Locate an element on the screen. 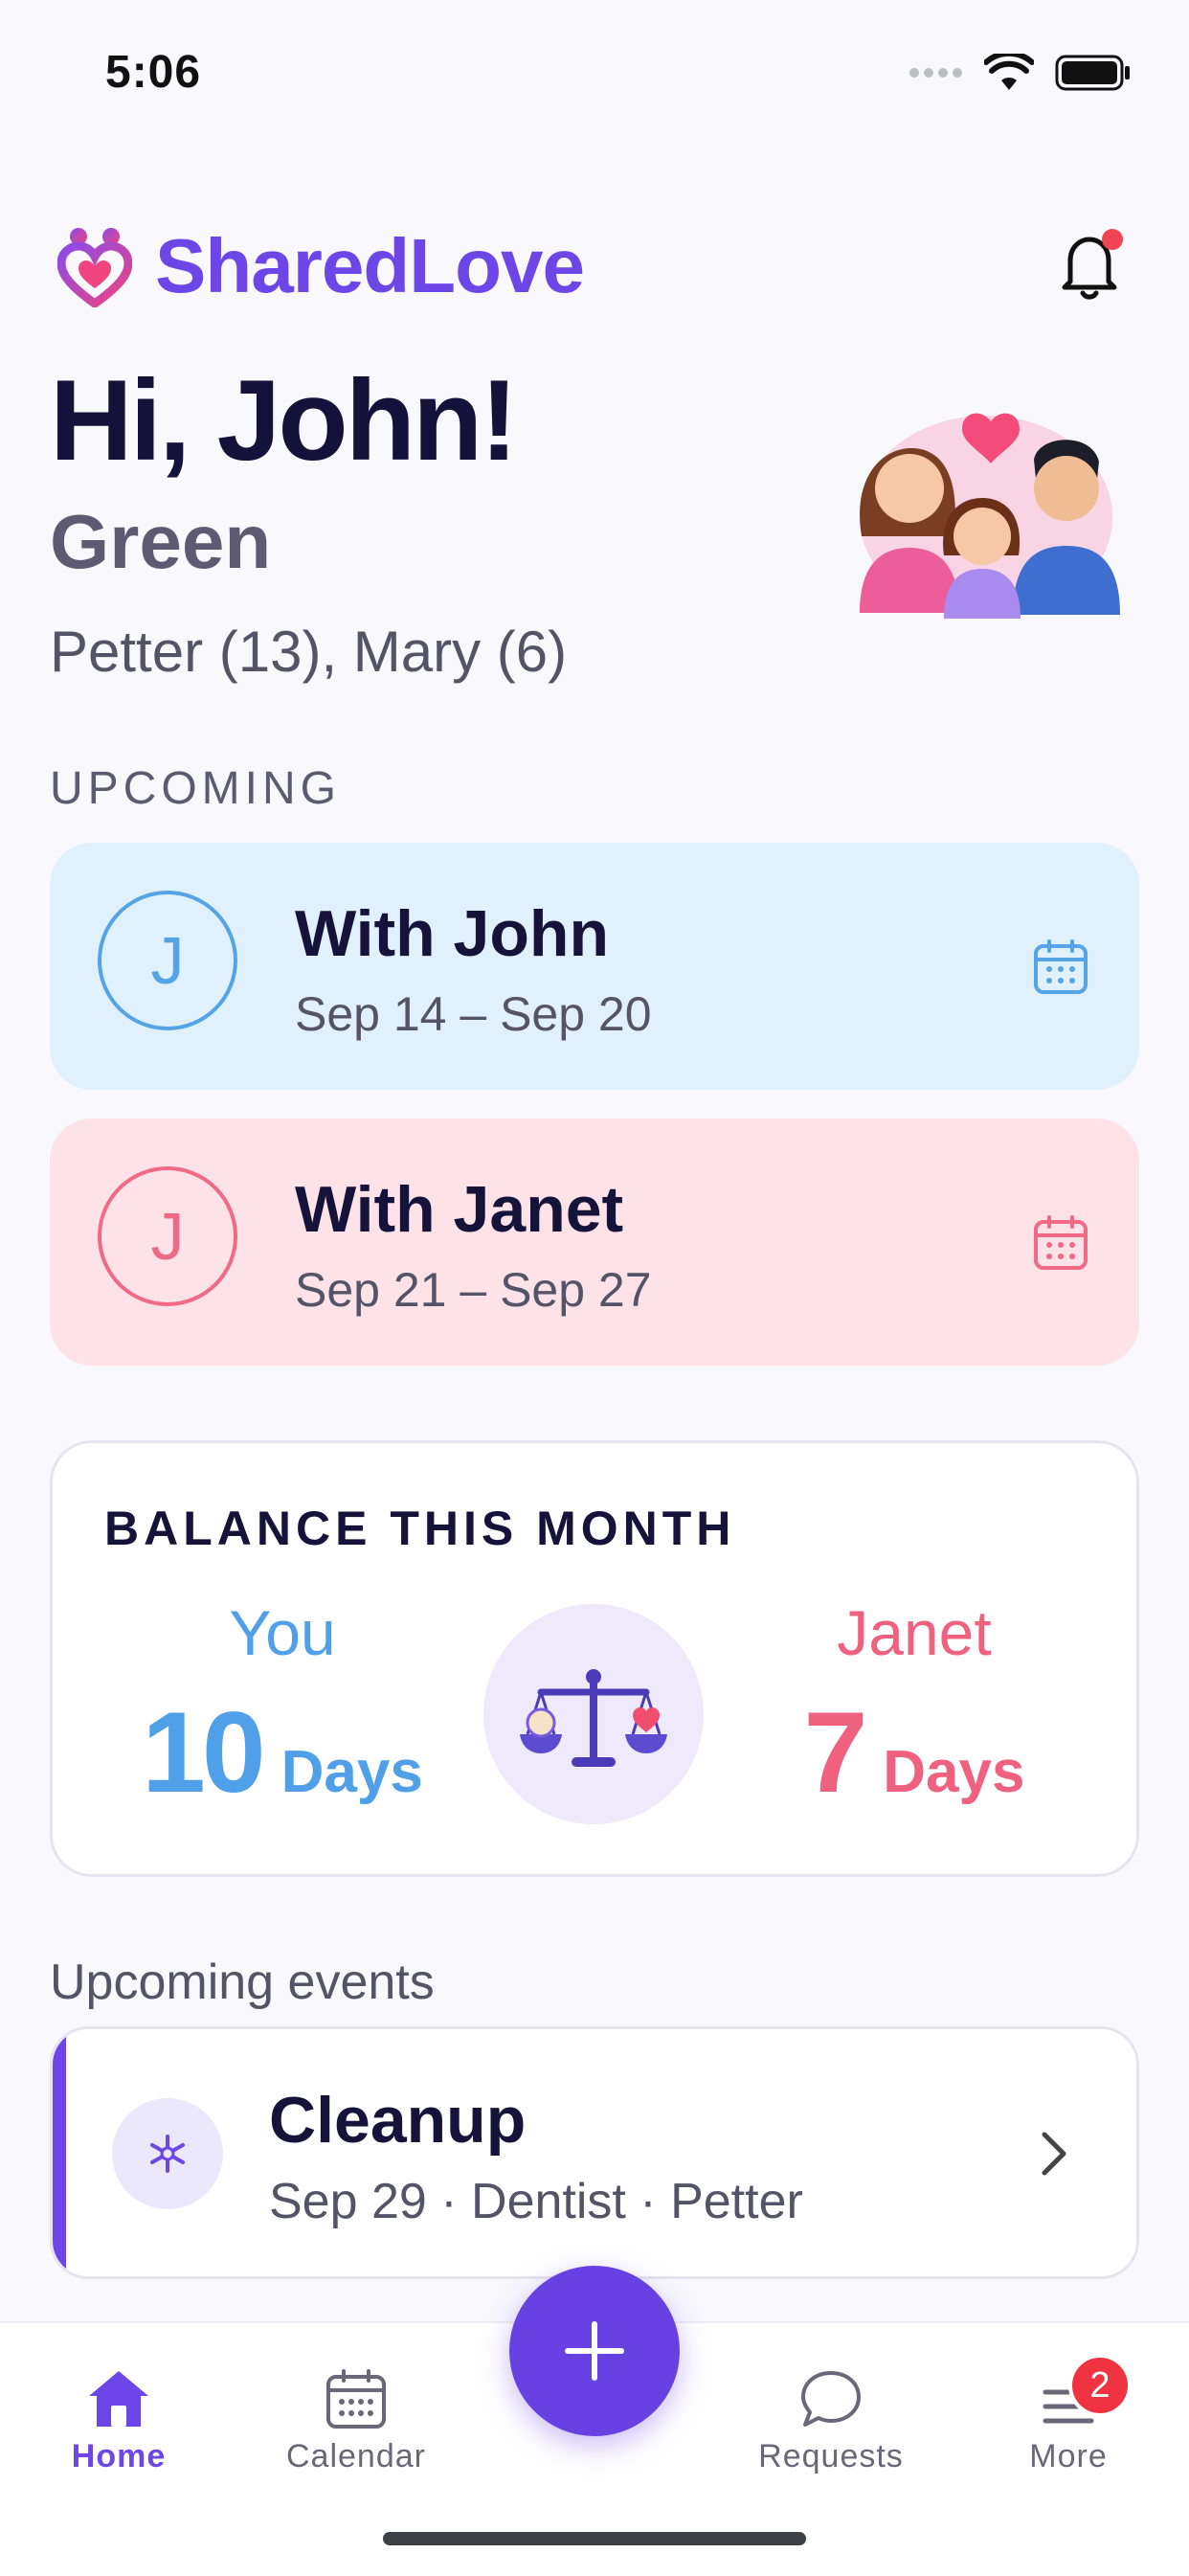 The image size is (1189, 2576). chevron-right-icon is located at coordinates (1054, 2154).